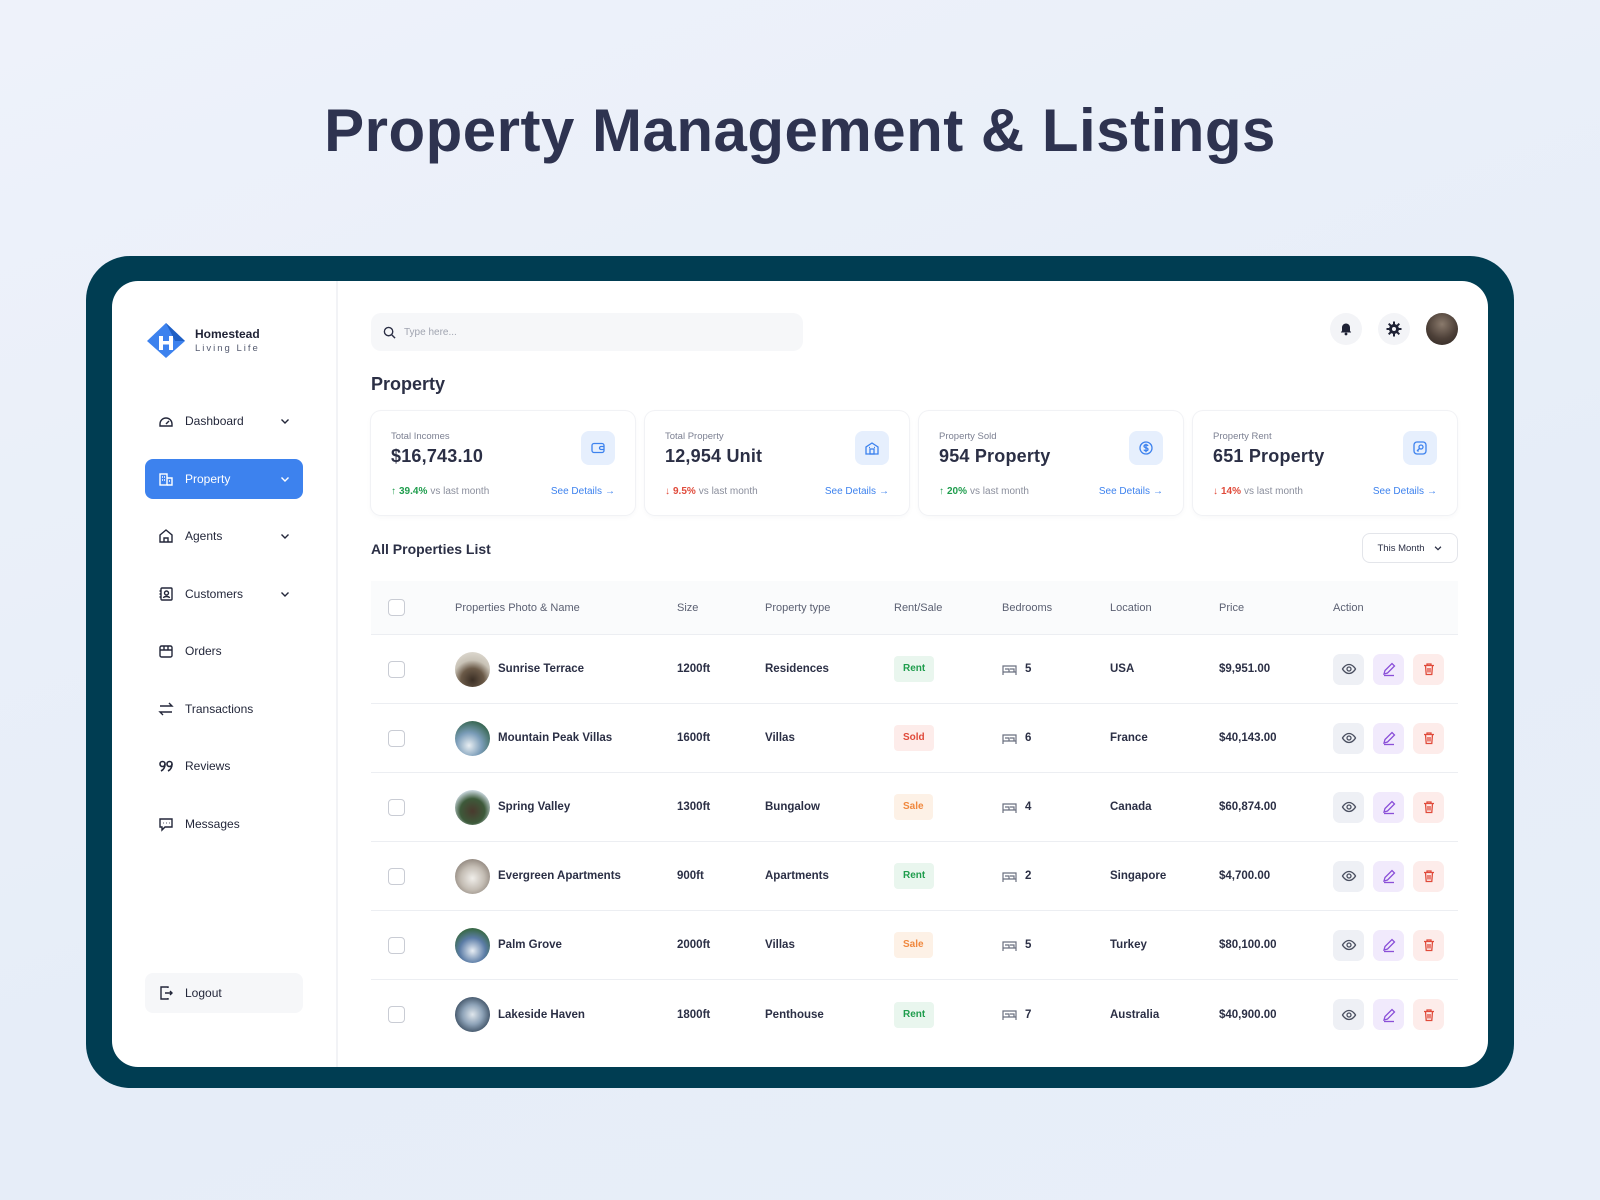 The width and height of the screenshot is (1600, 1200). I want to click on trend-percent: 39.4%, so click(413, 491).